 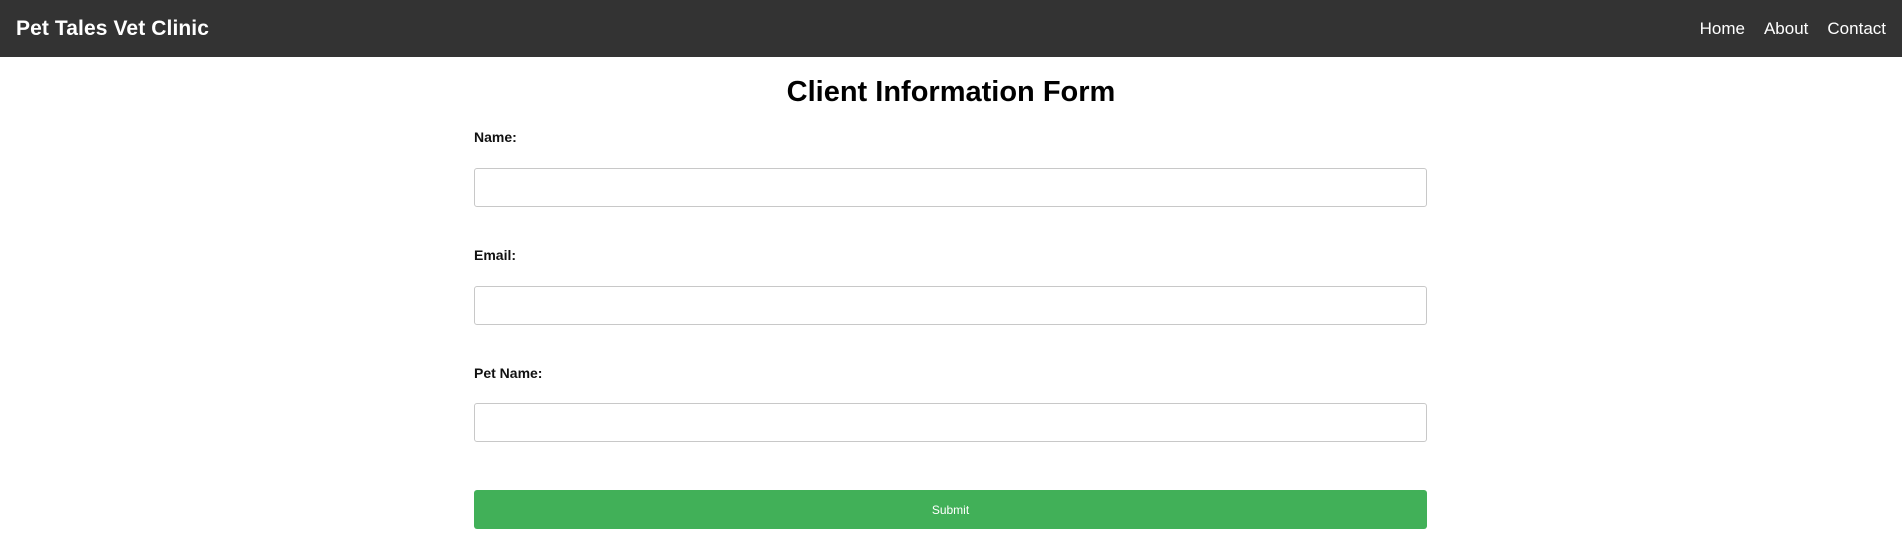 What do you see at coordinates (950, 187) in the screenshot?
I see `name-input` at bounding box center [950, 187].